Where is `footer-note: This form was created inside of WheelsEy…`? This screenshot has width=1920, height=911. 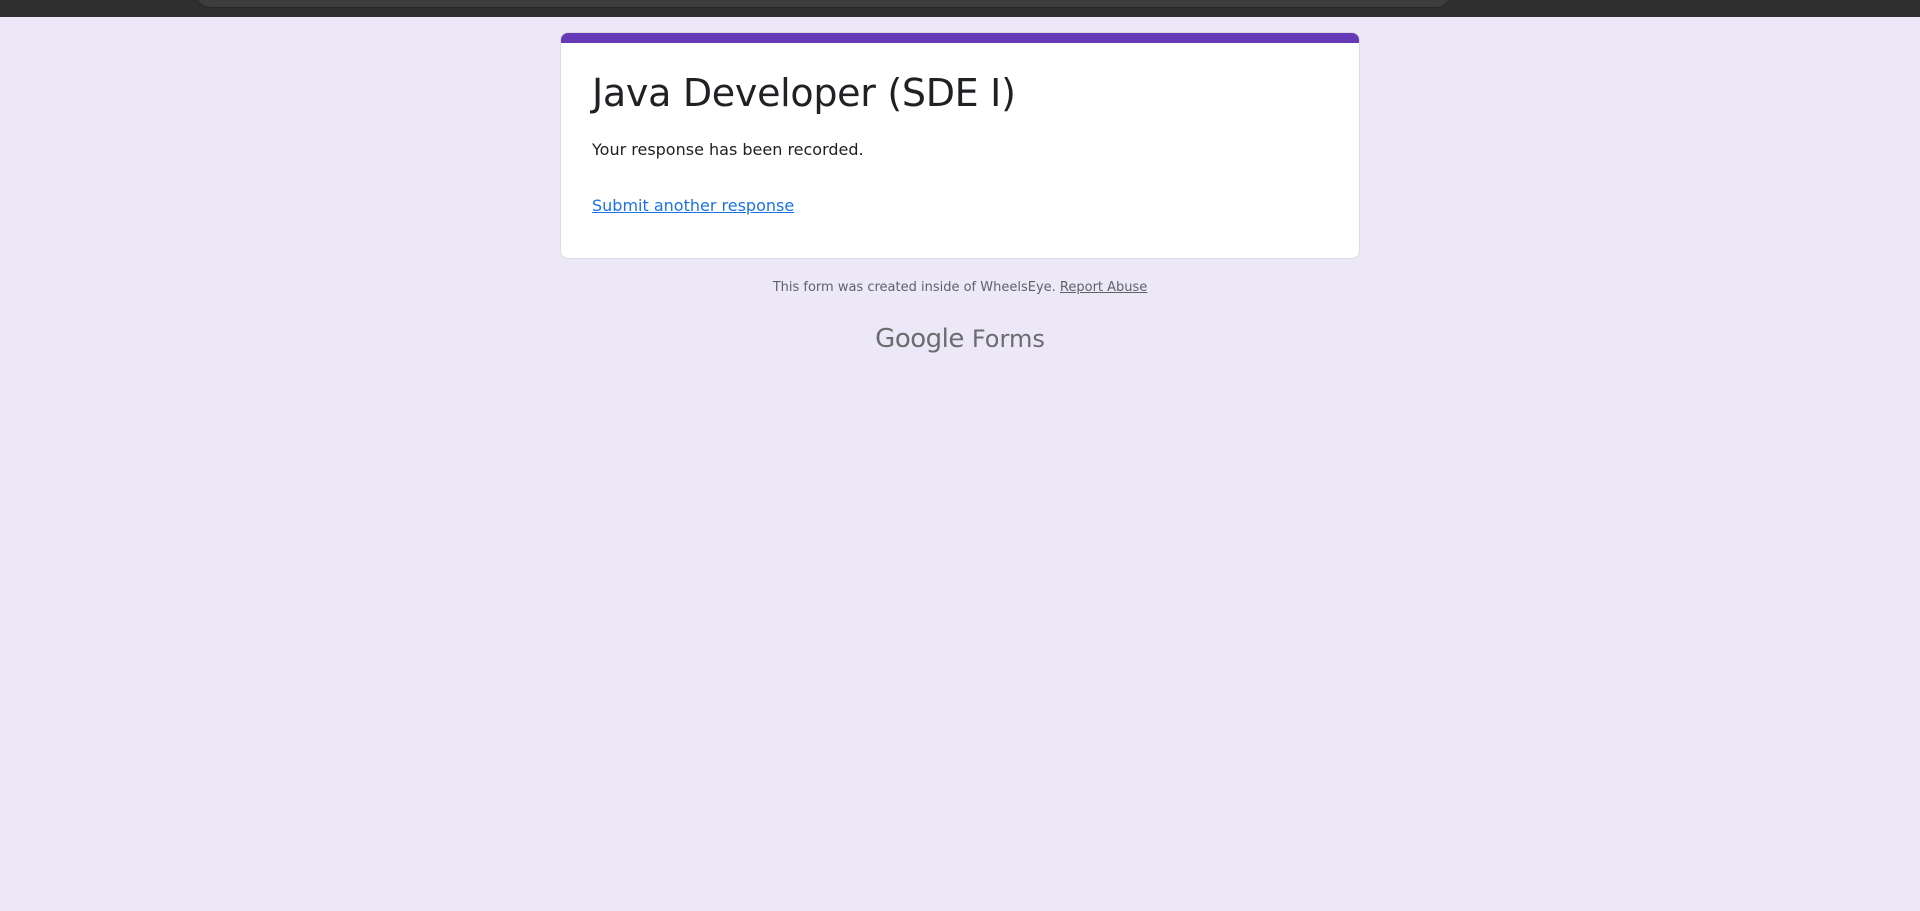
footer-note: This form was created inside of WheelsEy… is located at coordinates (960, 287).